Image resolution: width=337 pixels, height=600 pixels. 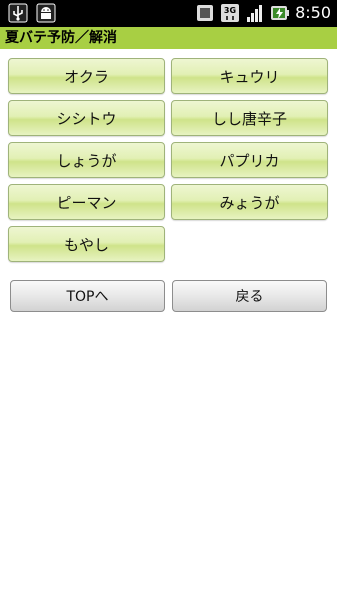 I want to click on item-button-bean-sprouts: もやし, so click(x=86, y=244).